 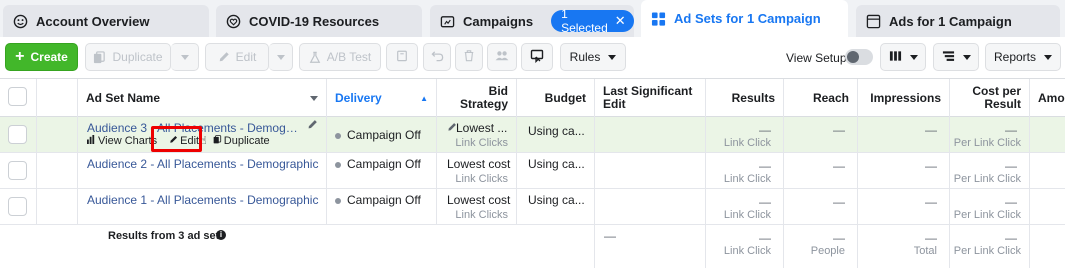 What do you see at coordinates (57, 207) in the screenshot?
I see `toggle-cell` at bounding box center [57, 207].